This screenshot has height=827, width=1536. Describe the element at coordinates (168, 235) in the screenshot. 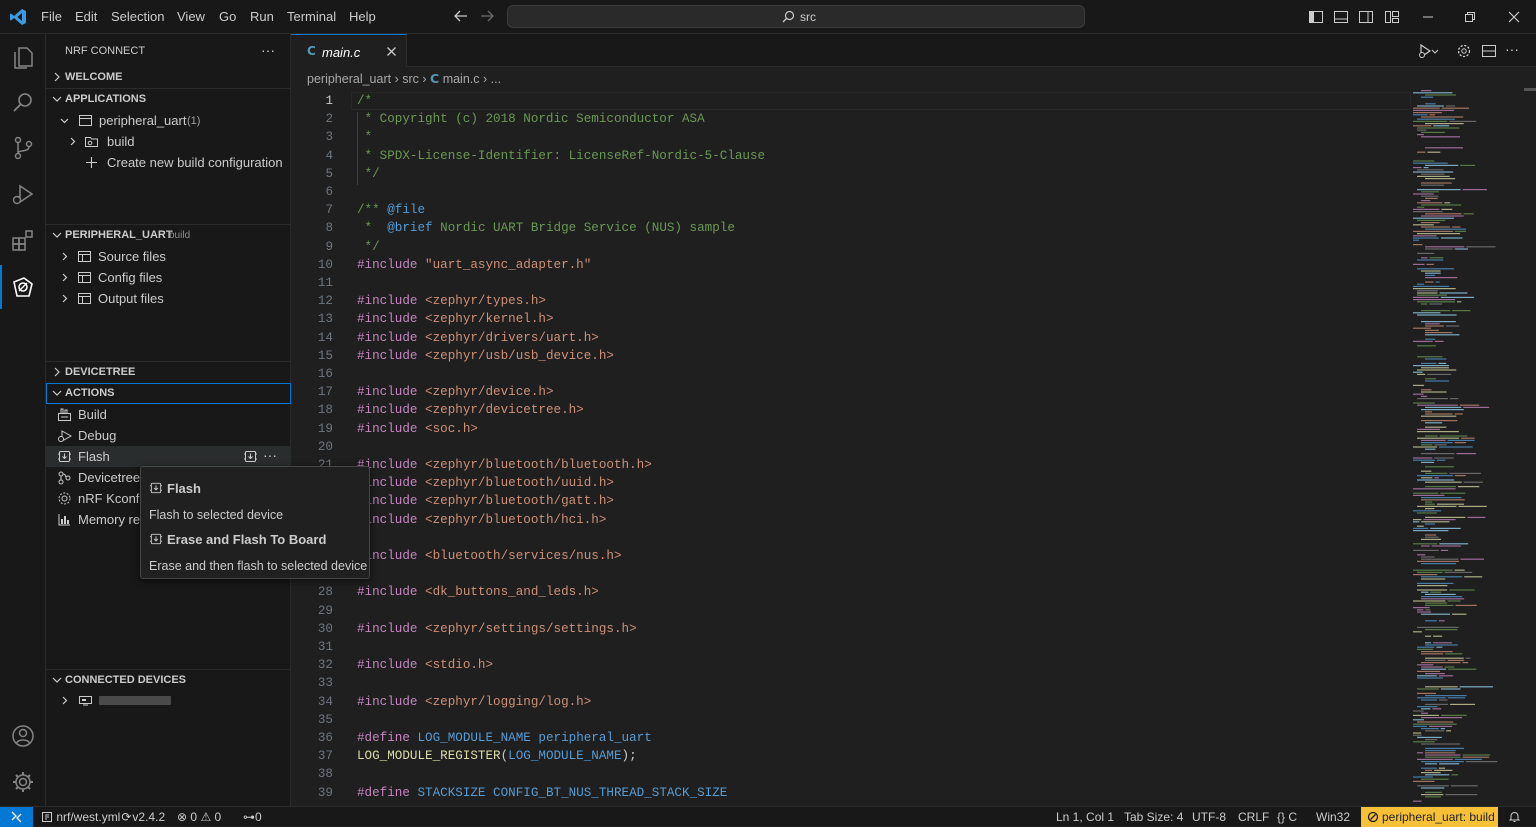

I see `section-peripheral-uart: PERIPHERAL_UART build` at that location.